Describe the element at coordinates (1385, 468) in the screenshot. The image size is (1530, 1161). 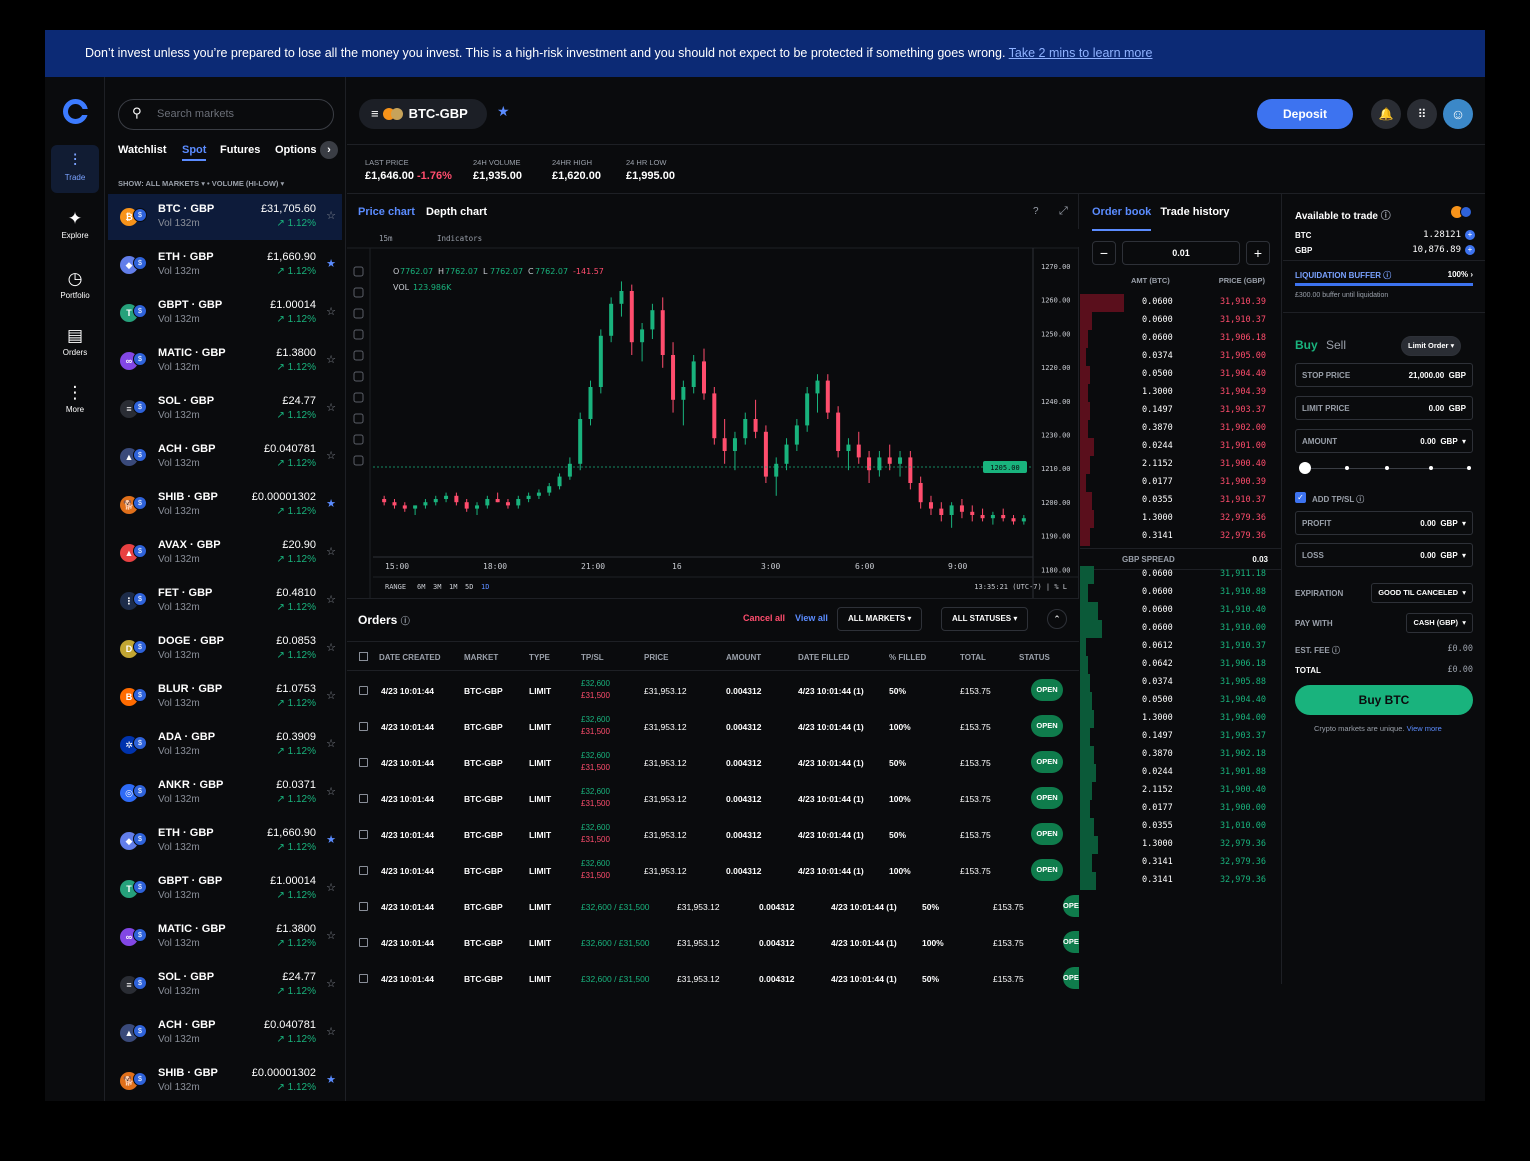
I see `amount-slider` at that location.